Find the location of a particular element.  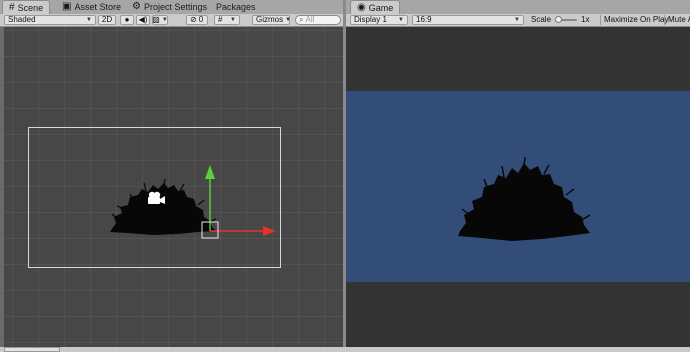

grid-toggle-icon: # is located at coordinates (220, 19).